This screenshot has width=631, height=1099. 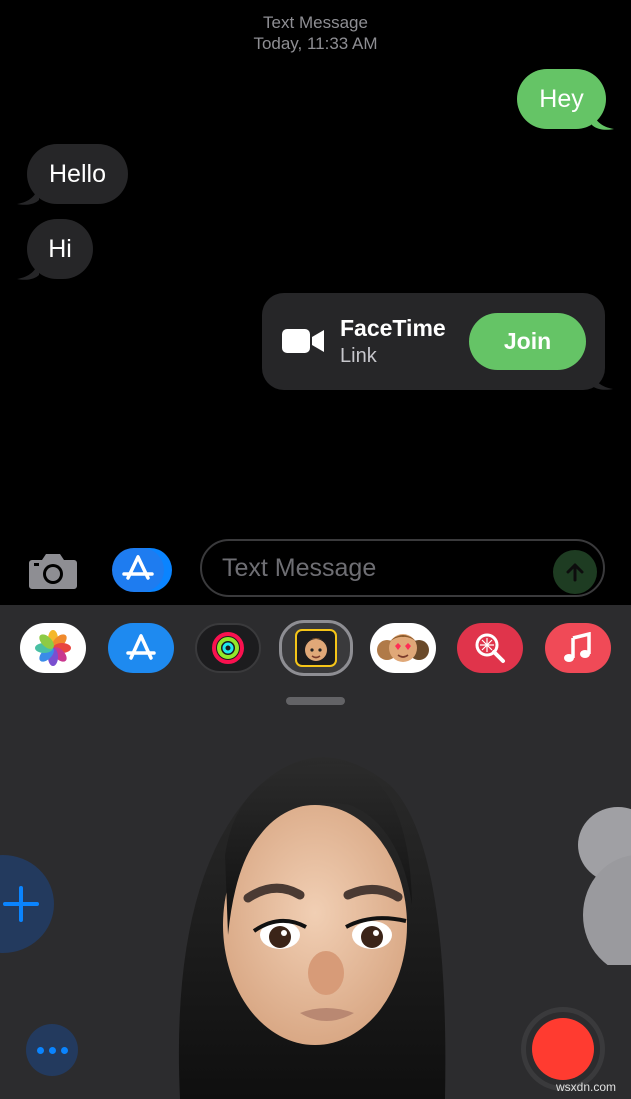 What do you see at coordinates (53, 570) in the screenshot?
I see `camera-icon` at bounding box center [53, 570].